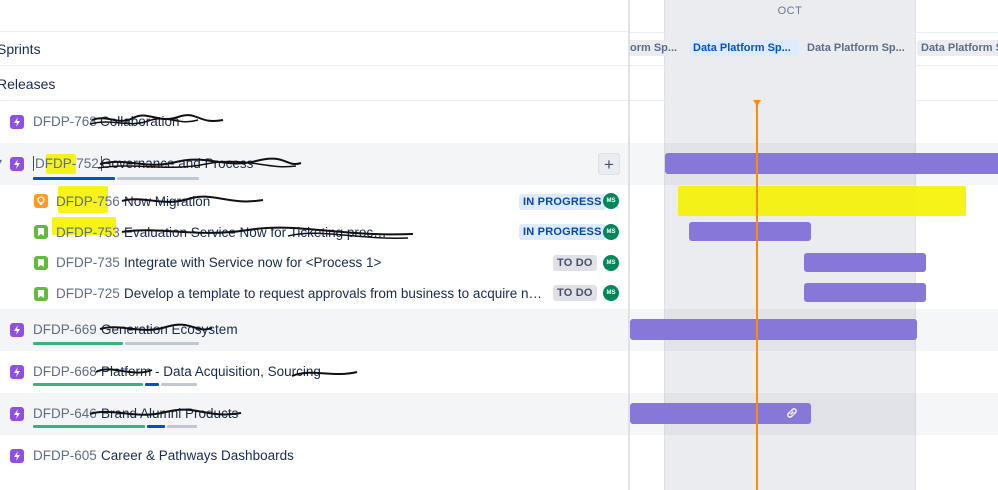 The image size is (998, 490). I want to click on plus-icon: +, so click(609, 164).